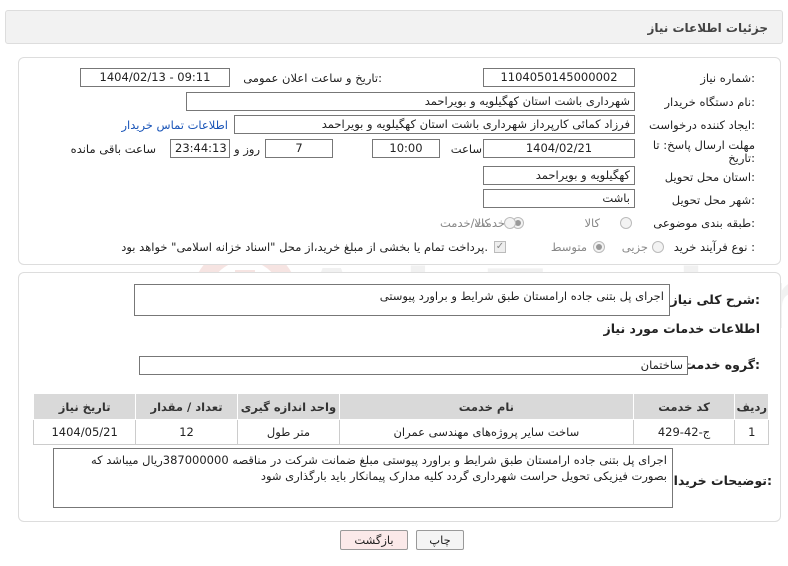 The image size is (788, 566). I want to click on process-radio-medium, so click(599, 247).